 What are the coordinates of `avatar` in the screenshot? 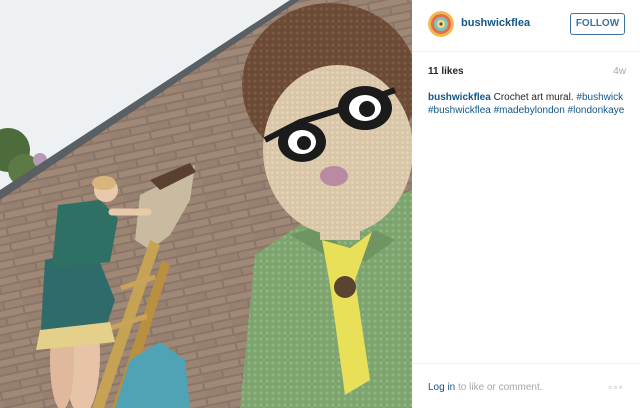 It's located at (441, 24).